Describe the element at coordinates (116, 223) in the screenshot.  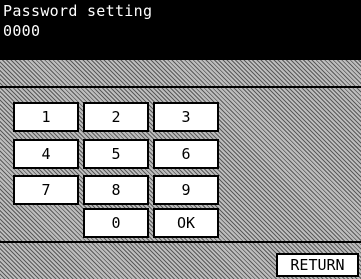
I see `key-0-button: 0` at that location.